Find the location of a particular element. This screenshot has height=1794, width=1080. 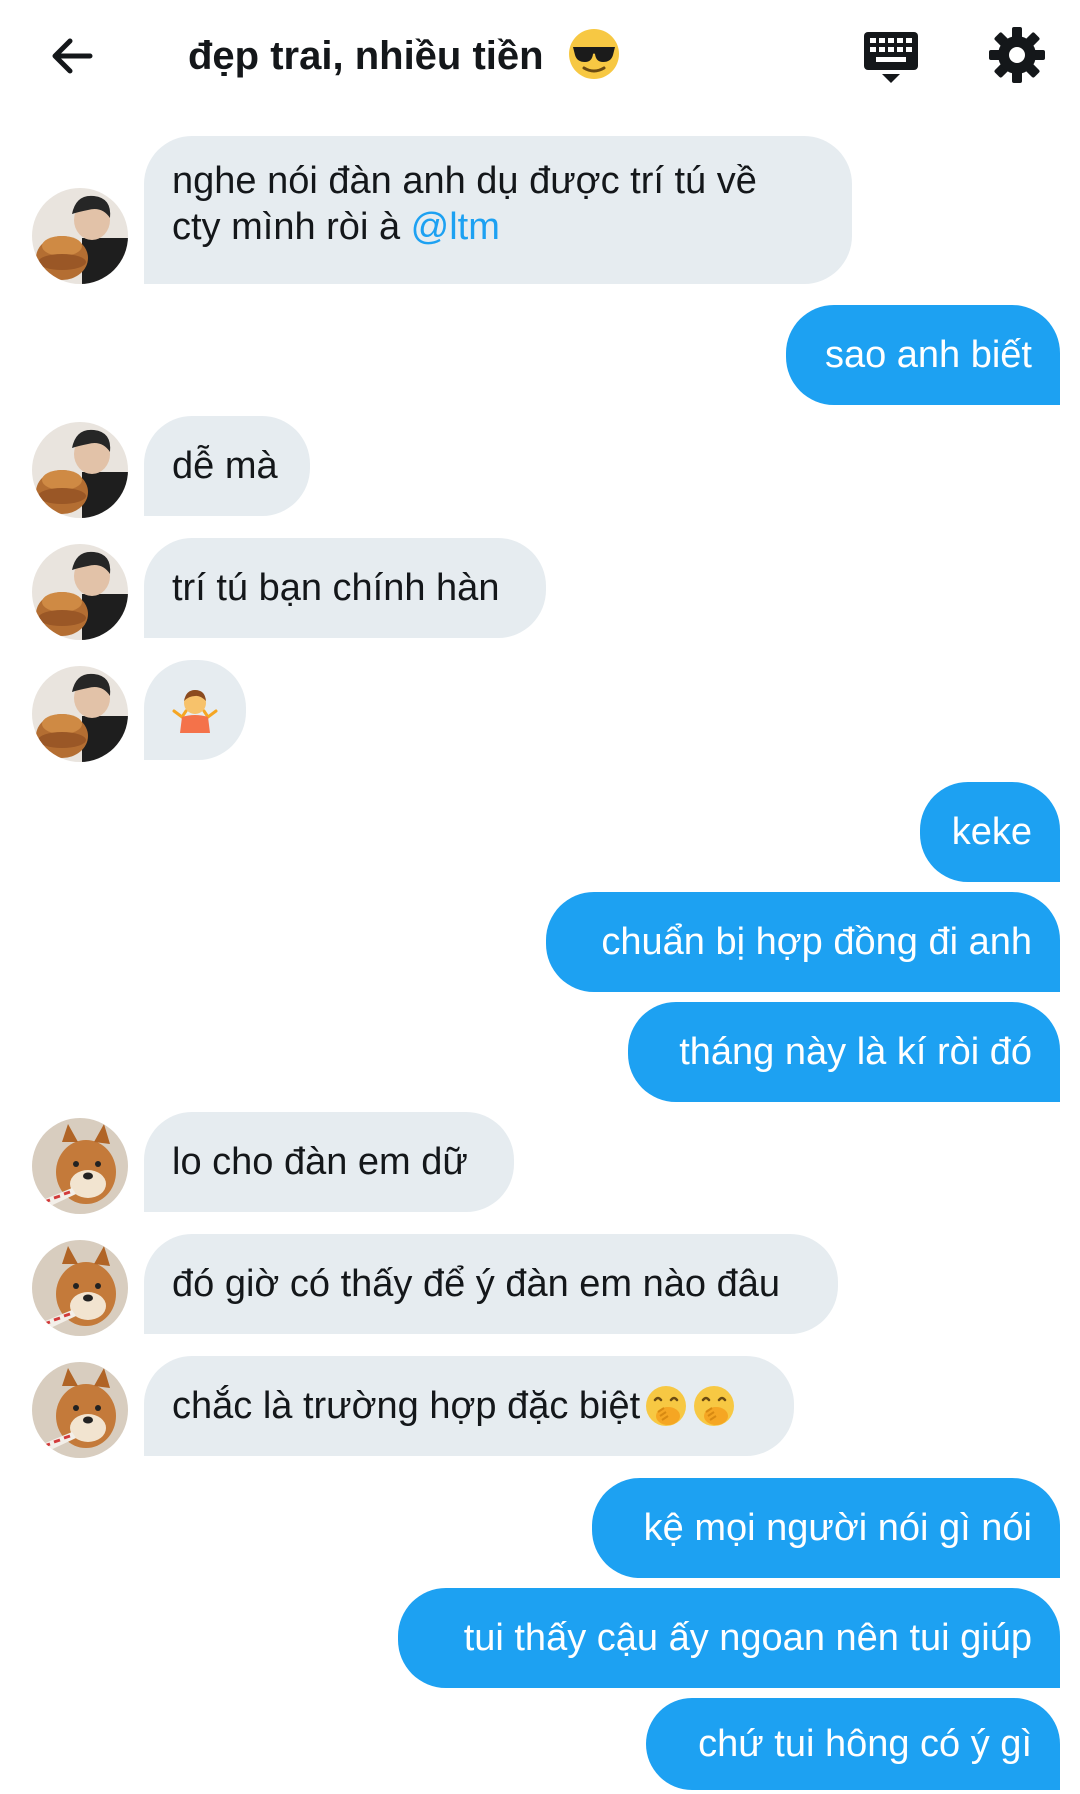

incoming-message: trí tú bạn chính hàn is located at coordinates (345, 588).